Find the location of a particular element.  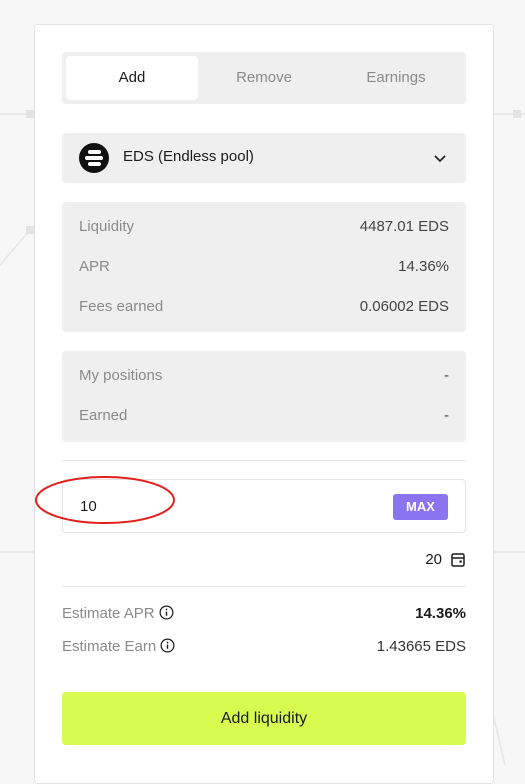

amount-input is located at coordinates (220, 506).